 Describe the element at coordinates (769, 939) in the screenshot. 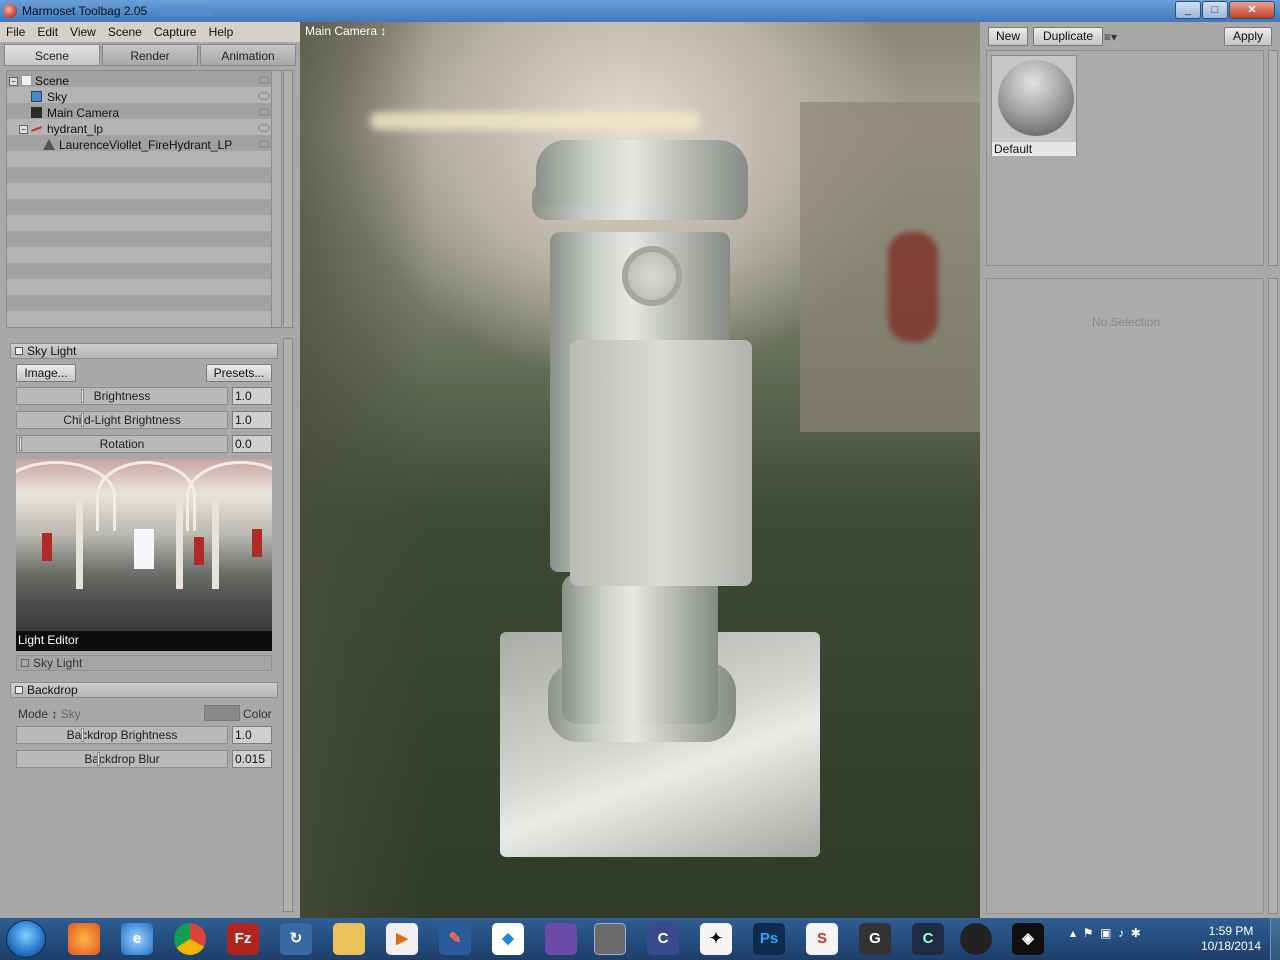

I see `photoshop-icon: Ps` at that location.